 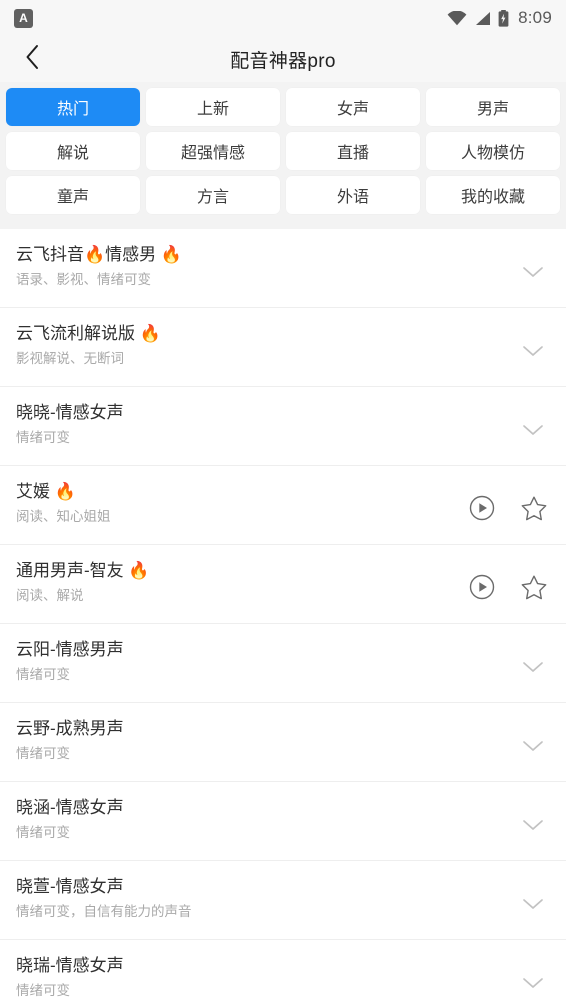 I want to click on voice-item-subtitle: 影视解说、无断词, so click(x=70, y=358).